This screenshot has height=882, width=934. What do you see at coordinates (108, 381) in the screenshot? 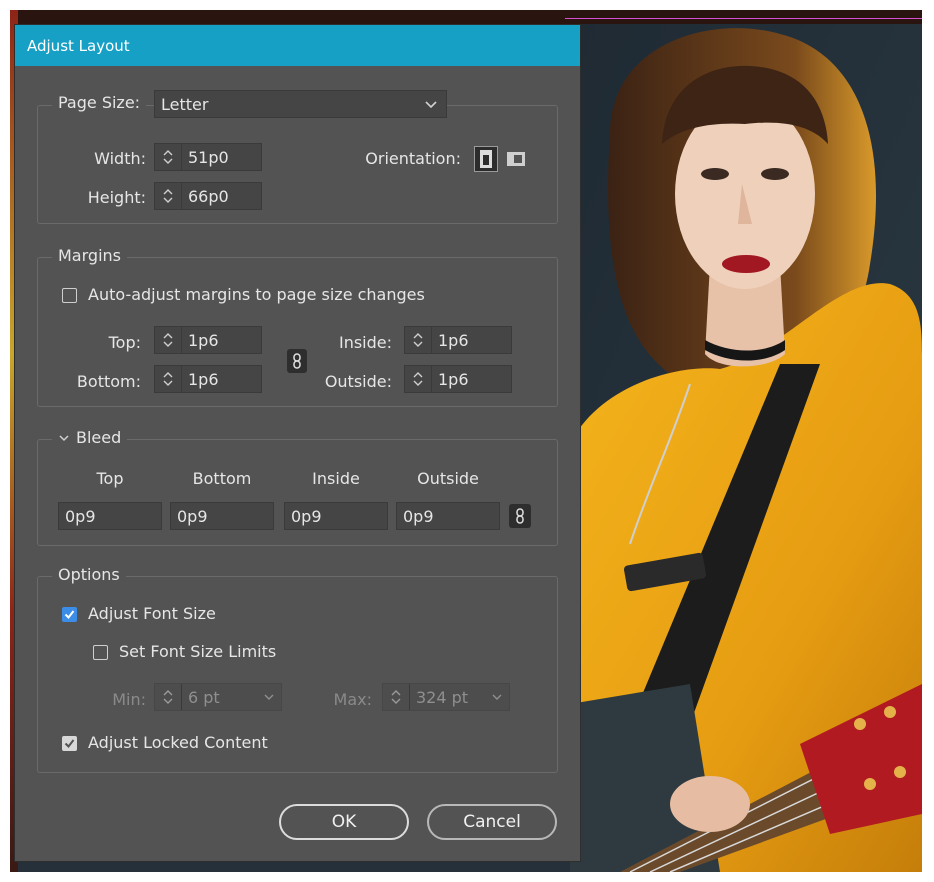
I see `margin-bottom-label: Bottom:` at bounding box center [108, 381].